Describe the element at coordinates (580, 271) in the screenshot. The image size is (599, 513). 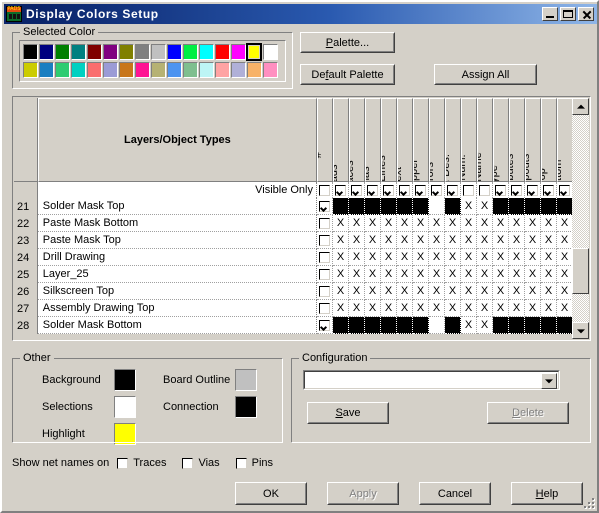
I see `scrollbar-thumb` at that location.